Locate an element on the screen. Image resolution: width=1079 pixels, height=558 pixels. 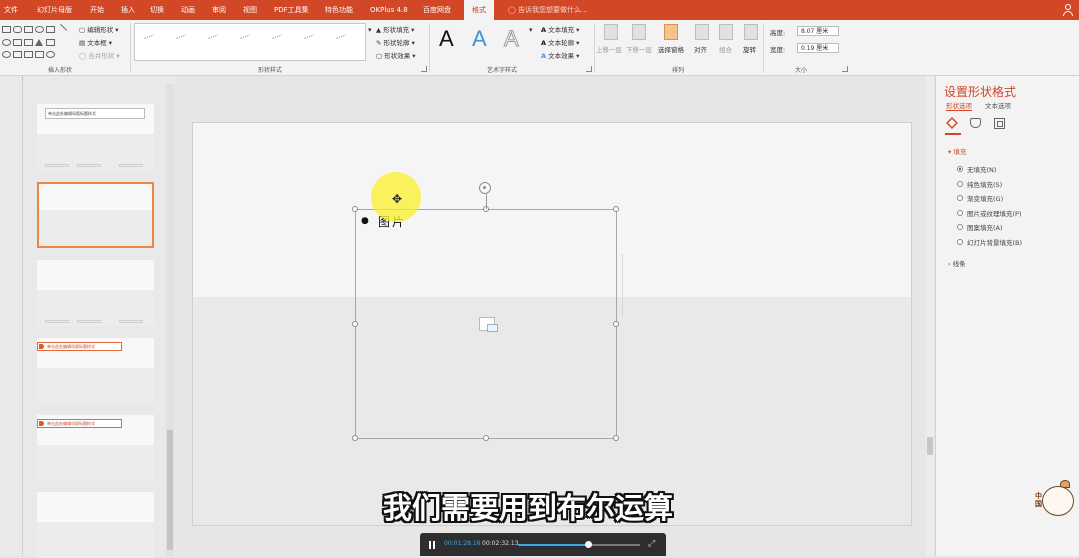
wordart-launcher-icon is located at coordinates (589, 69).